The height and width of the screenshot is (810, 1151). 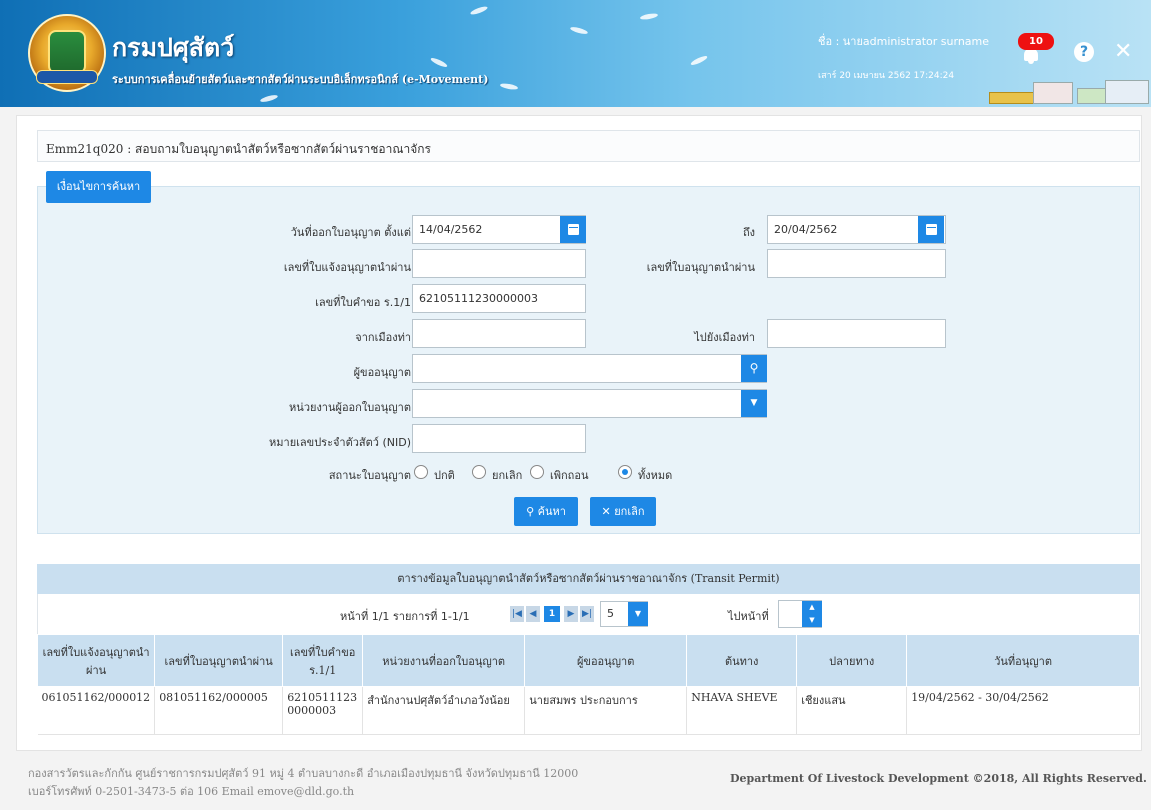 What do you see at coordinates (382, 372) in the screenshot?
I see `applicant-label: ผู้ขออนุญาต` at bounding box center [382, 372].